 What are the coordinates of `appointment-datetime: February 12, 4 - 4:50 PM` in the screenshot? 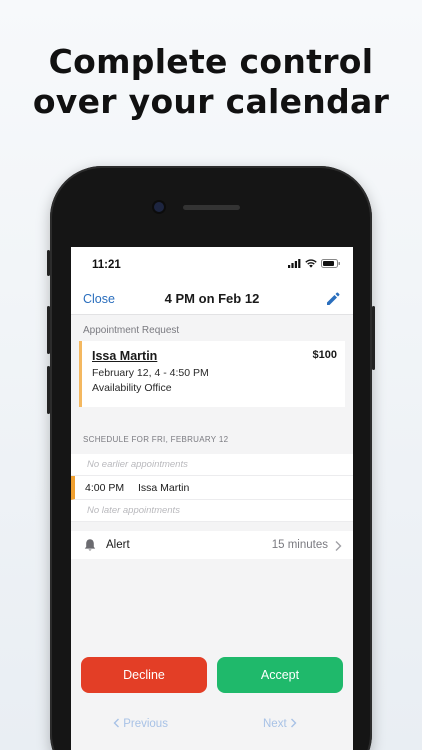 It's located at (150, 373).